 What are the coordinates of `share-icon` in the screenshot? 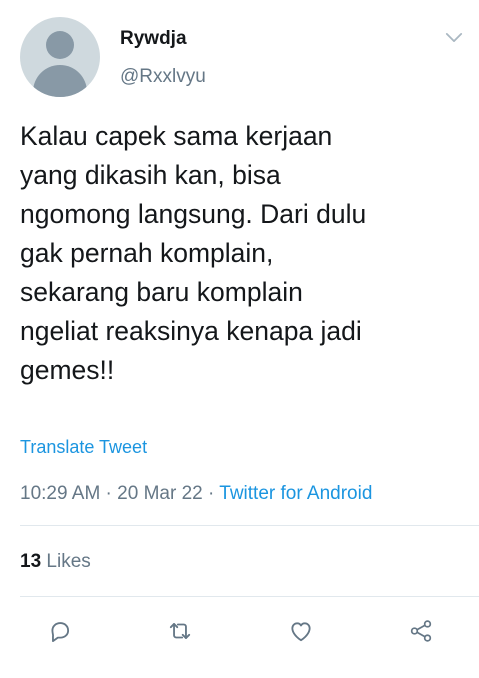 It's located at (421, 631).